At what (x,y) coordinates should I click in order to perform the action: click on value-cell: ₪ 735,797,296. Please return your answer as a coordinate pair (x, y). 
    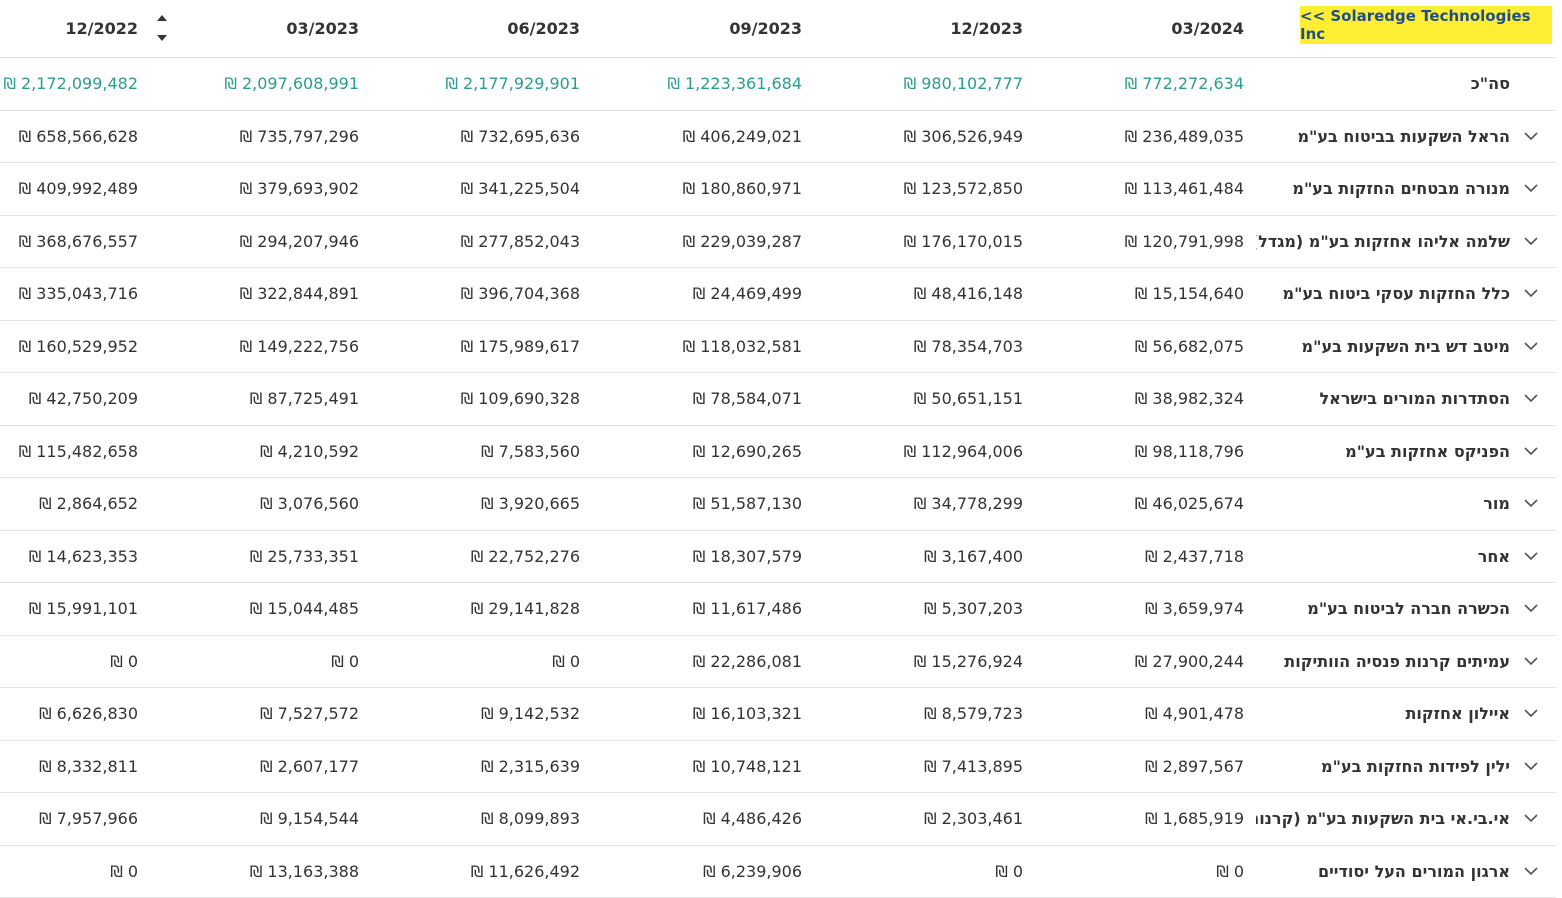
    Looking at the image, I should click on (254, 137).